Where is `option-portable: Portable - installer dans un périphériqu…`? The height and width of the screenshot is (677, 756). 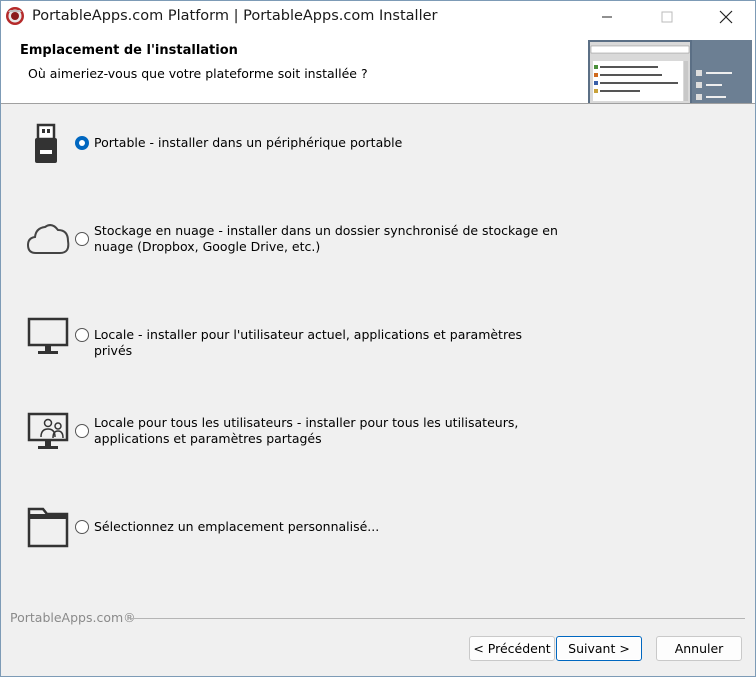
option-portable: Portable - installer dans un périphériqu… is located at coordinates (378, 144).